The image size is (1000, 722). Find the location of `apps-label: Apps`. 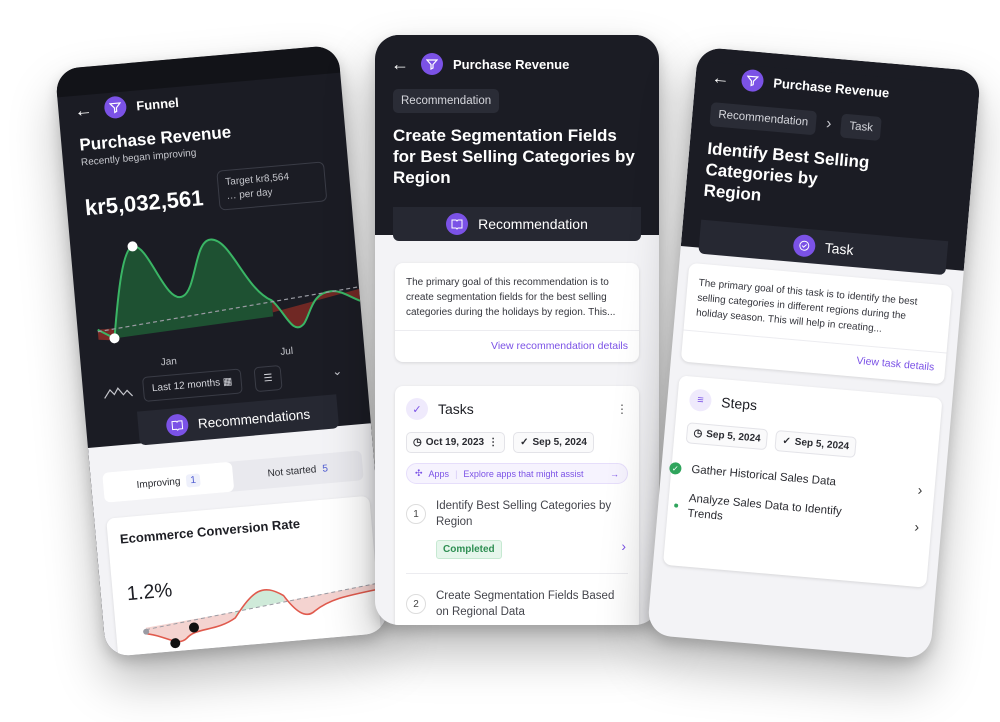

apps-label: Apps is located at coordinates (439, 473).